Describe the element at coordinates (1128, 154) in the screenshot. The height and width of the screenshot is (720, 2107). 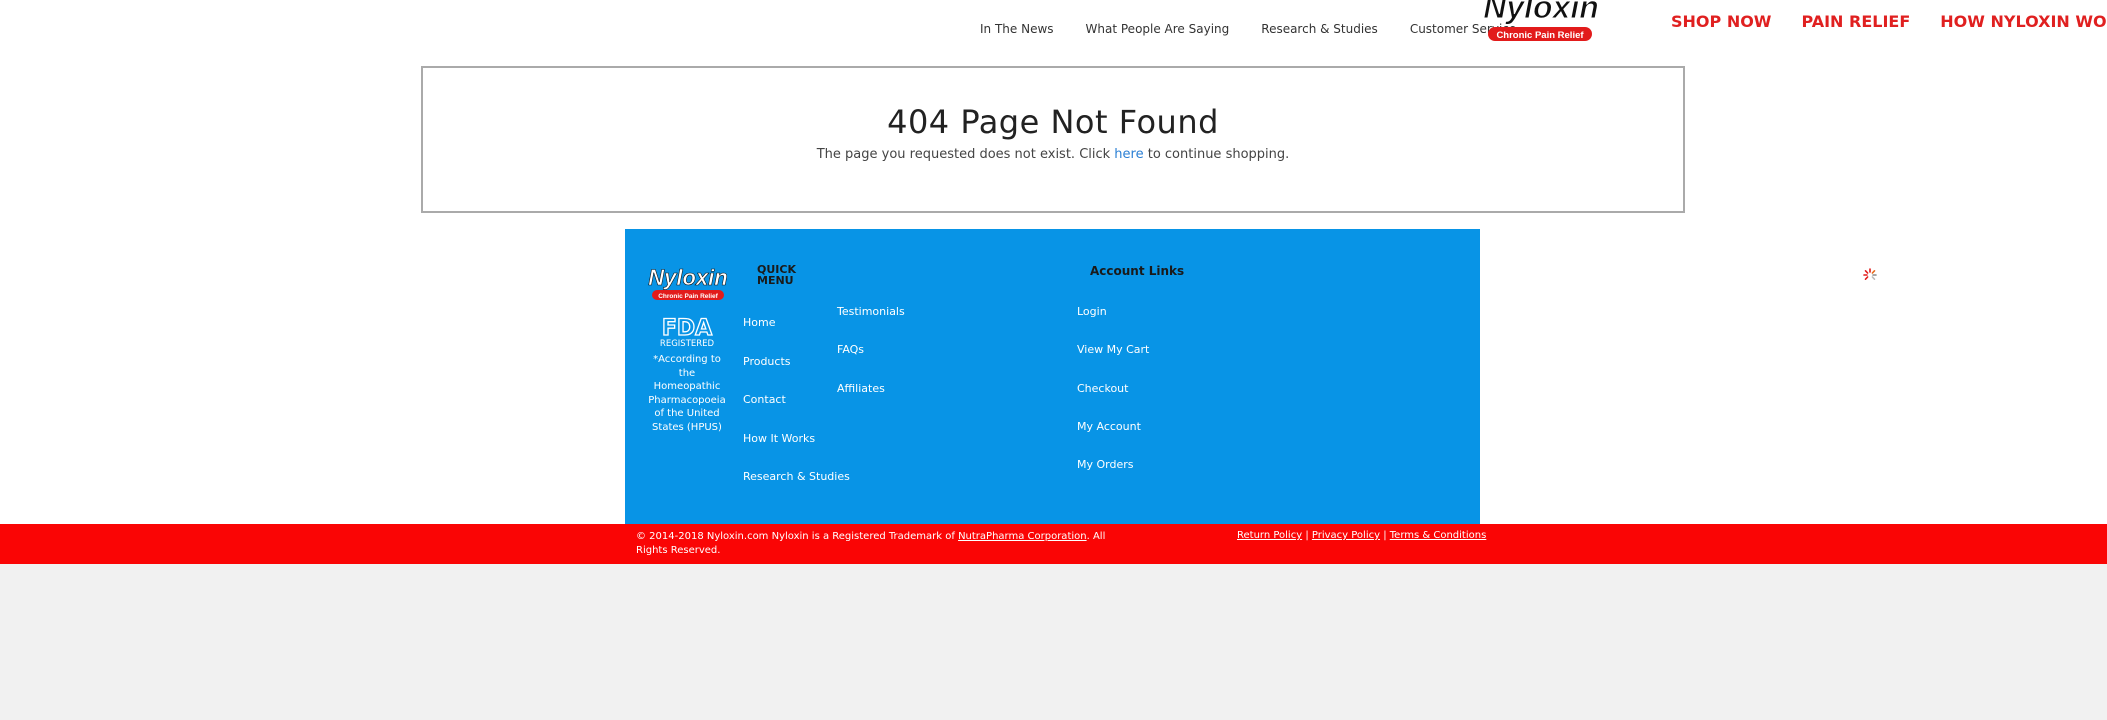
I see `continue-shopping-link: here` at that location.